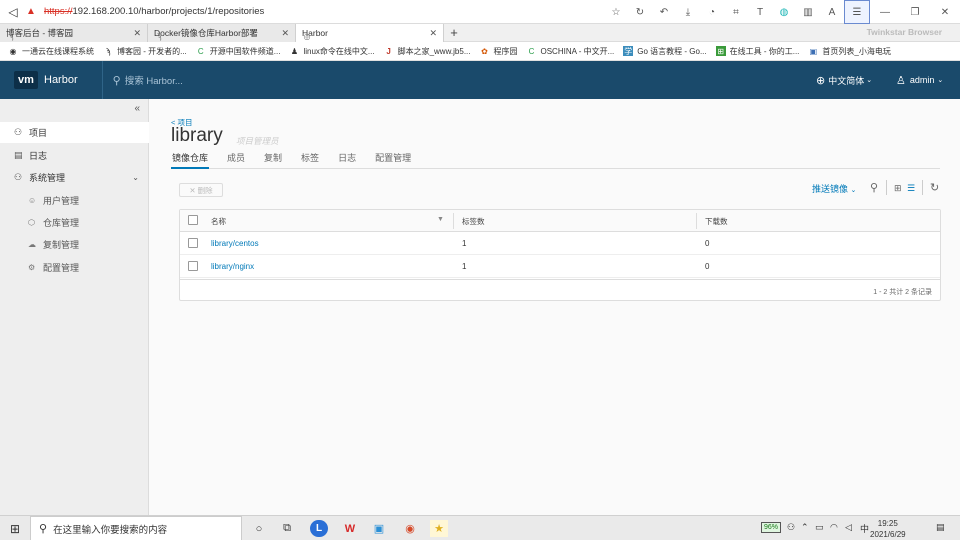 The width and height of the screenshot is (960, 540). What do you see at coordinates (688, 12) in the screenshot?
I see `download-icon: ⤓` at bounding box center [688, 12].